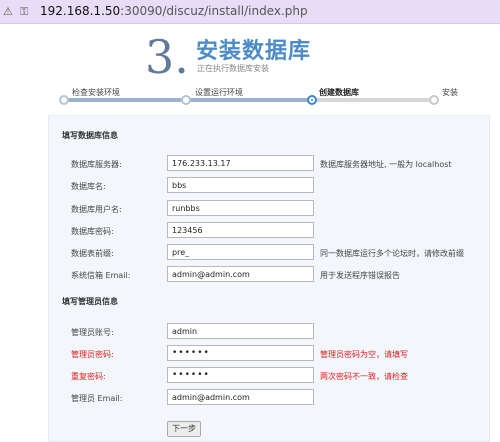 Image resolution: width=500 pixels, height=442 pixels. What do you see at coordinates (240, 185) in the screenshot?
I see `db-name-input` at bounding box center [240, 185].